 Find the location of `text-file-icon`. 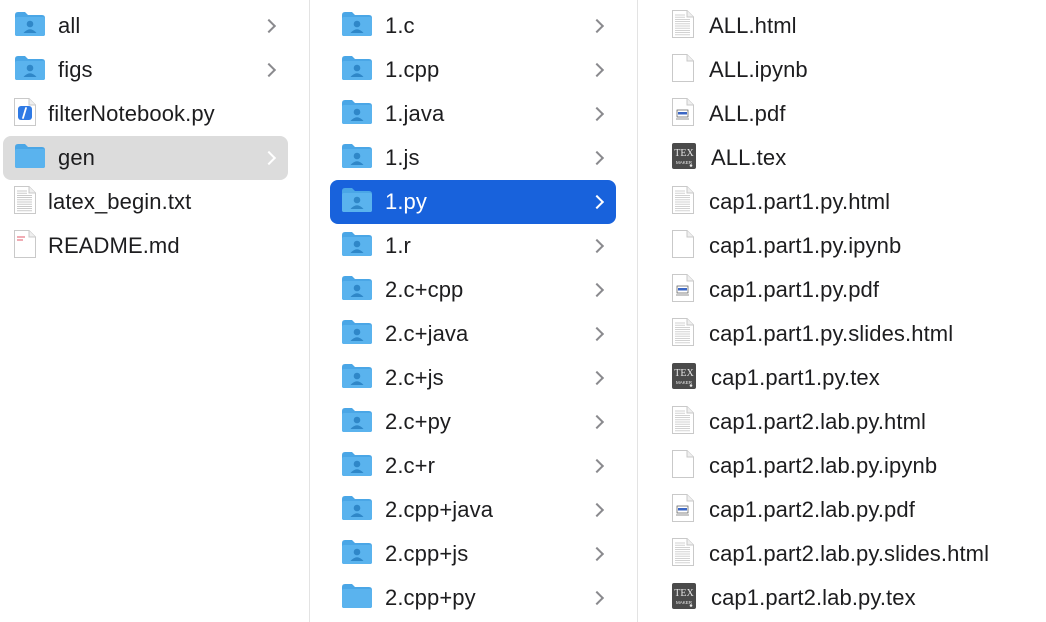

text-file-icon is located at coordinates (25, 202).